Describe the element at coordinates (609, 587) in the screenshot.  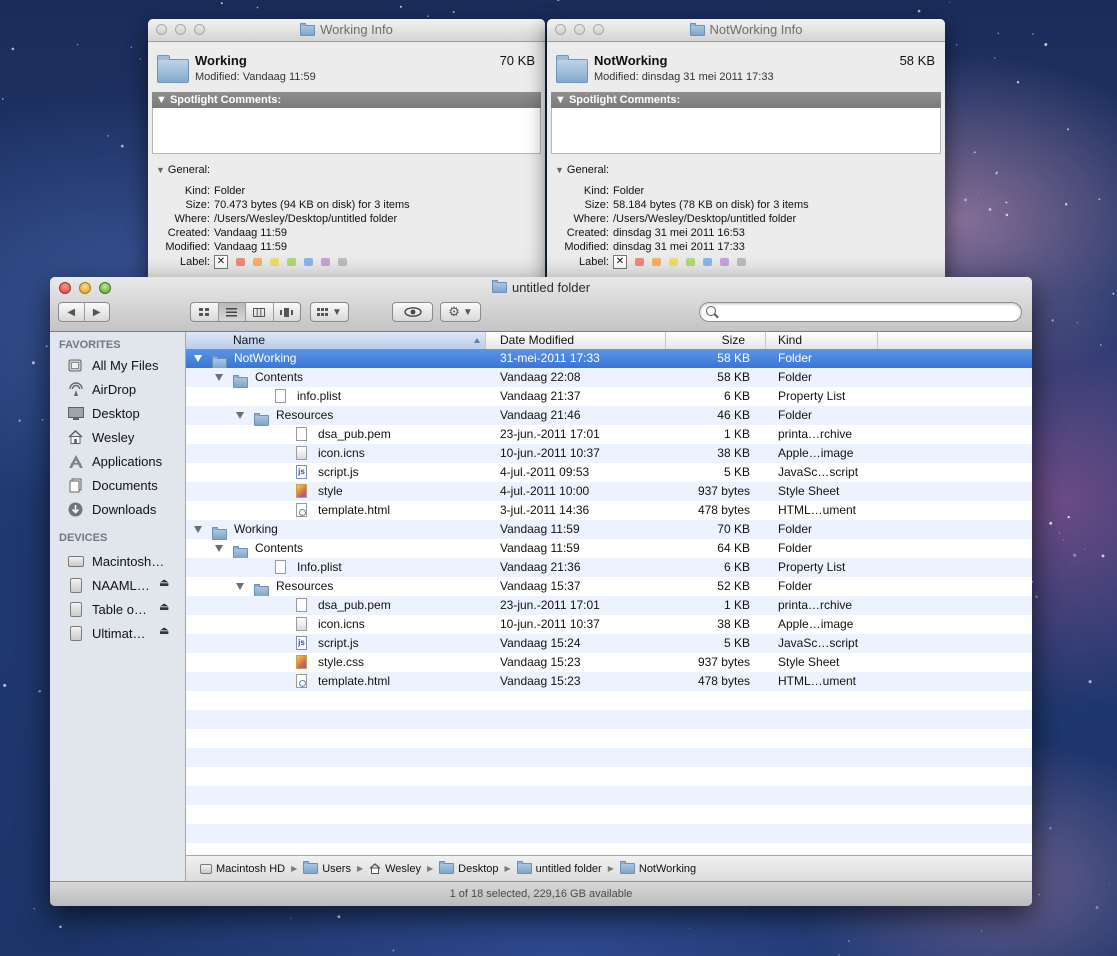
I see `file-row: Resources Vandaag 15:37 52 KB Folder` at that location.